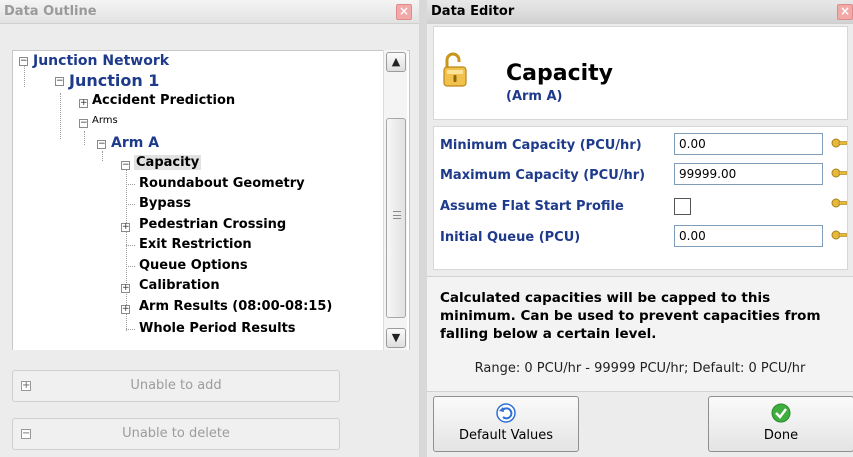 This screenshot has height=457, width=853. What do you see at coordinates (473, 11) in the screenshot?
I see `editor-title: Data Editor` at bounding box center [473, 11].